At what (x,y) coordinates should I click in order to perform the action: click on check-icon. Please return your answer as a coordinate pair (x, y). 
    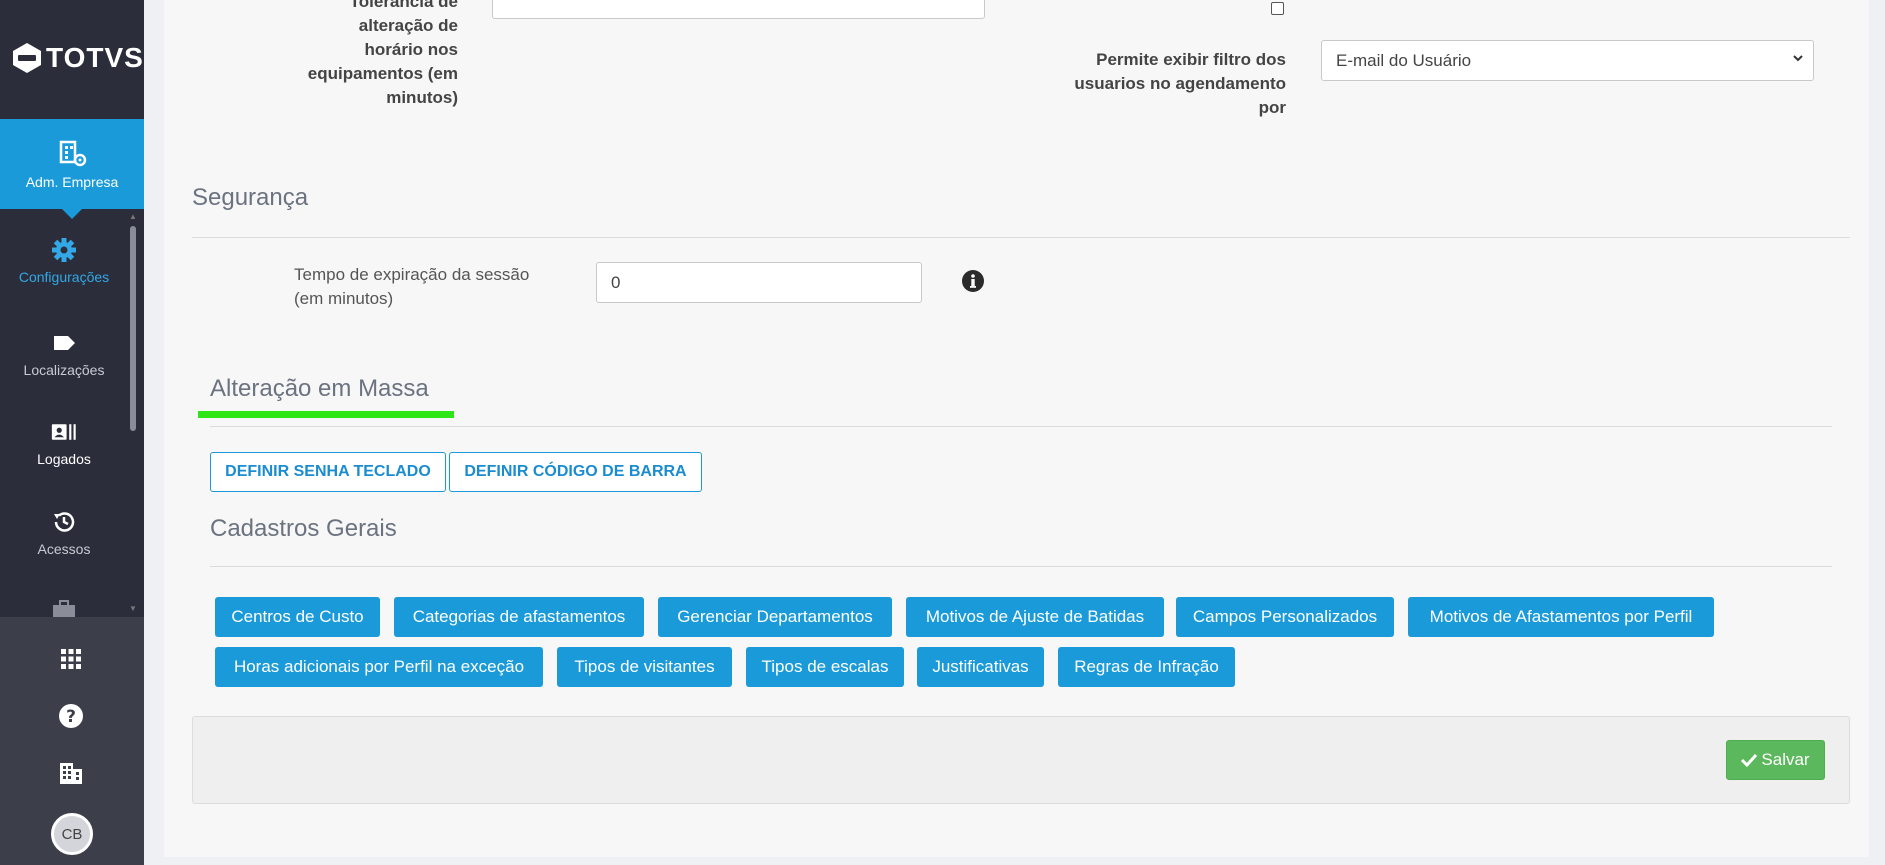
    Looking at the image, I should click on (1749, 760).